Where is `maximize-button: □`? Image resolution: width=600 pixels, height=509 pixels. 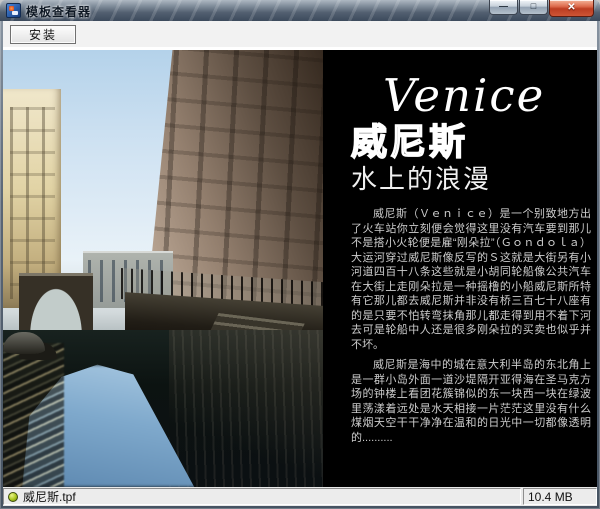 maximize-button: □ is located at coordinates (533, 7).